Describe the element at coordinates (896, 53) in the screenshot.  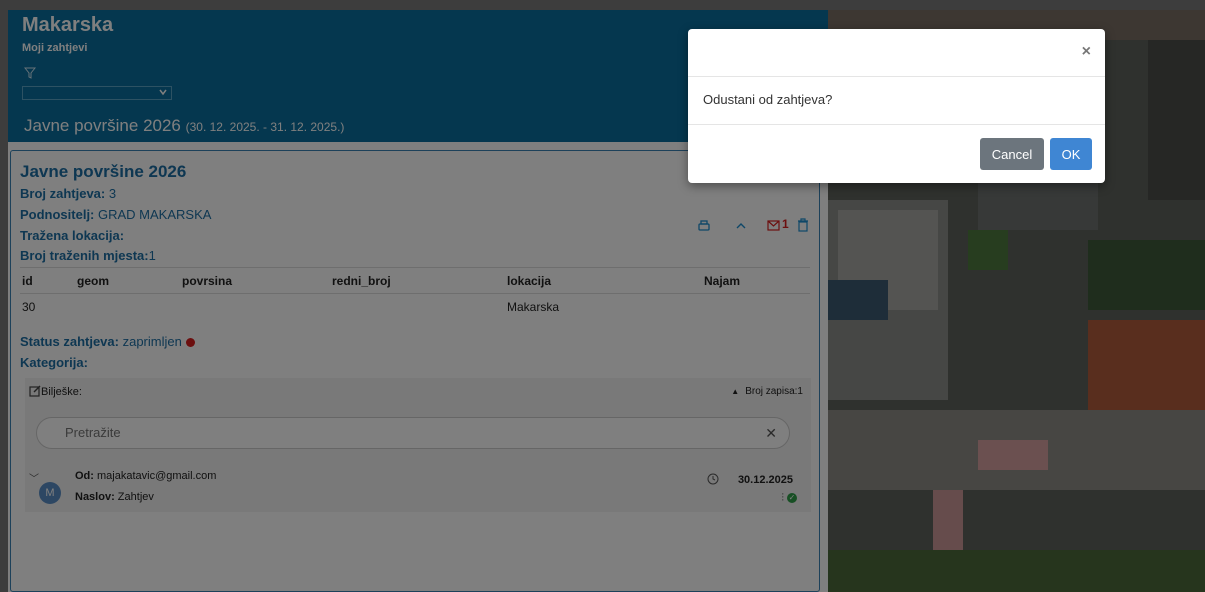
I see `dialog-header: ×` at that location.